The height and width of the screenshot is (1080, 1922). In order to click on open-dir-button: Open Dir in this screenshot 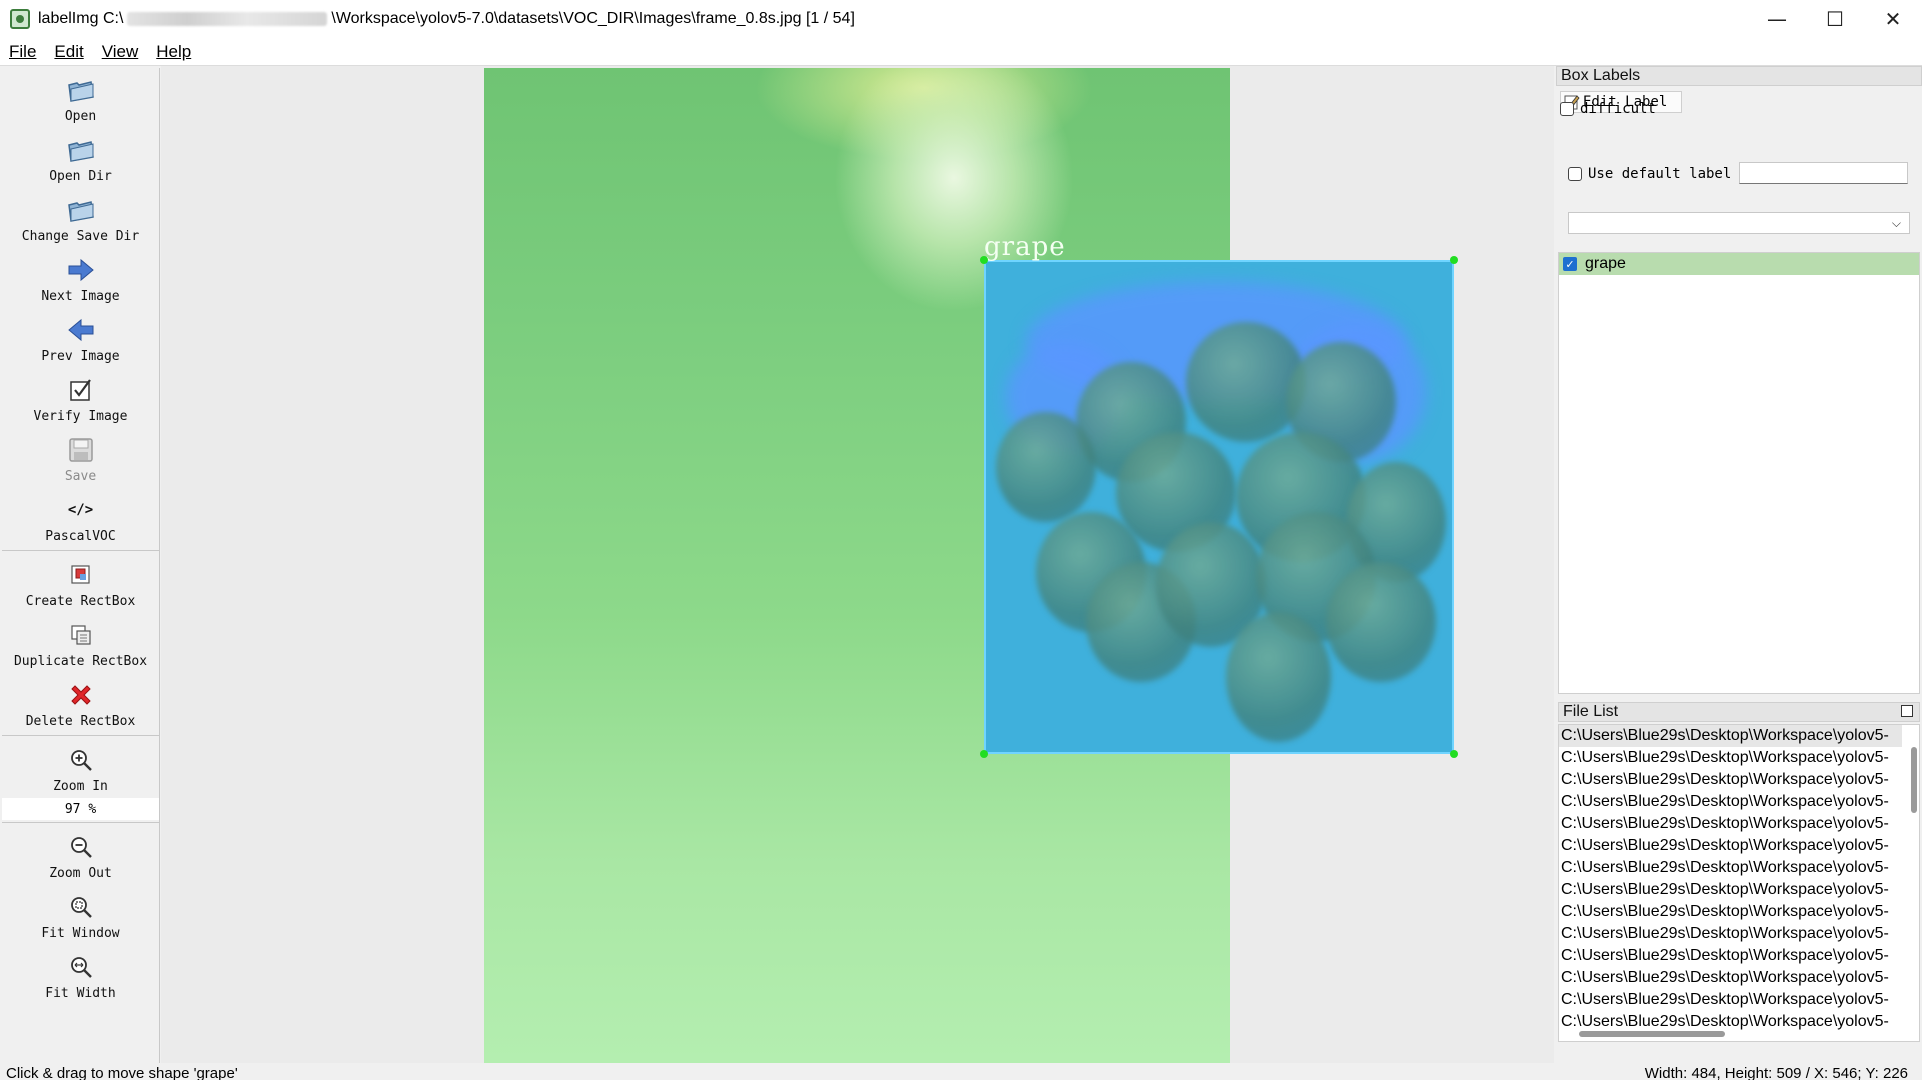, I will do `click(80, 158)`.